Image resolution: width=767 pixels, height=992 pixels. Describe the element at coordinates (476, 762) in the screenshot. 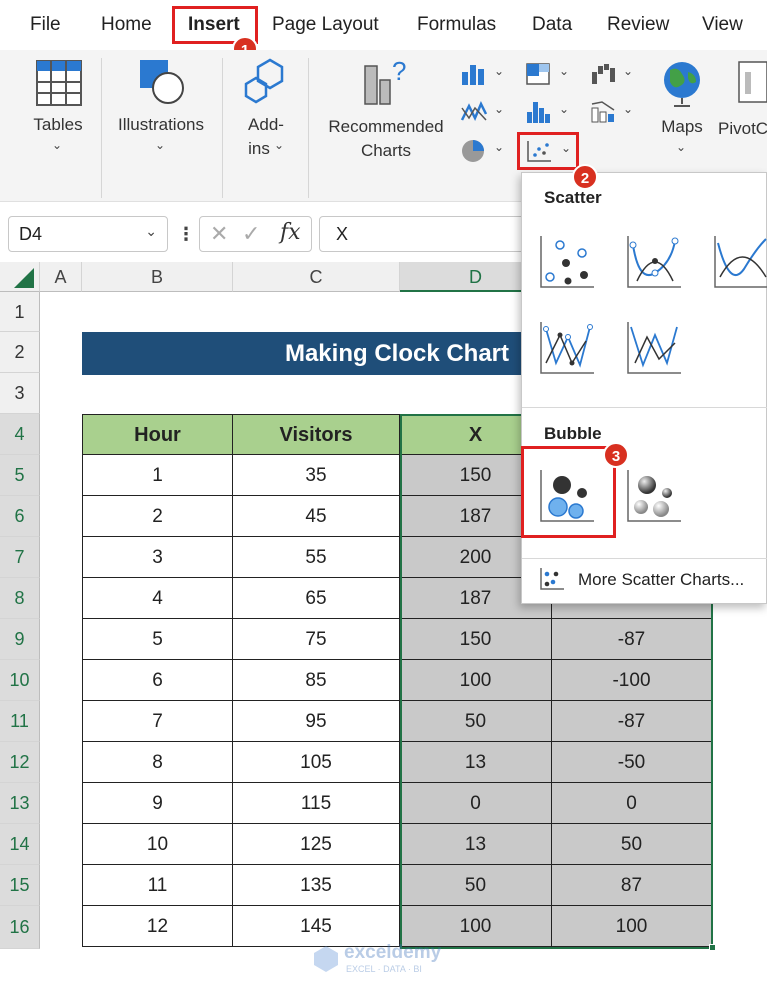

I see `table-cell: 13` at that location.